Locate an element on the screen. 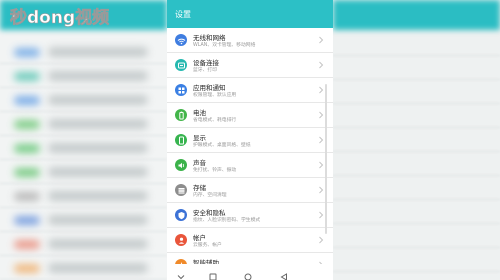 The width and height of the screenshot is (500, 280). storage-icon is located at coordinates (181, 190).